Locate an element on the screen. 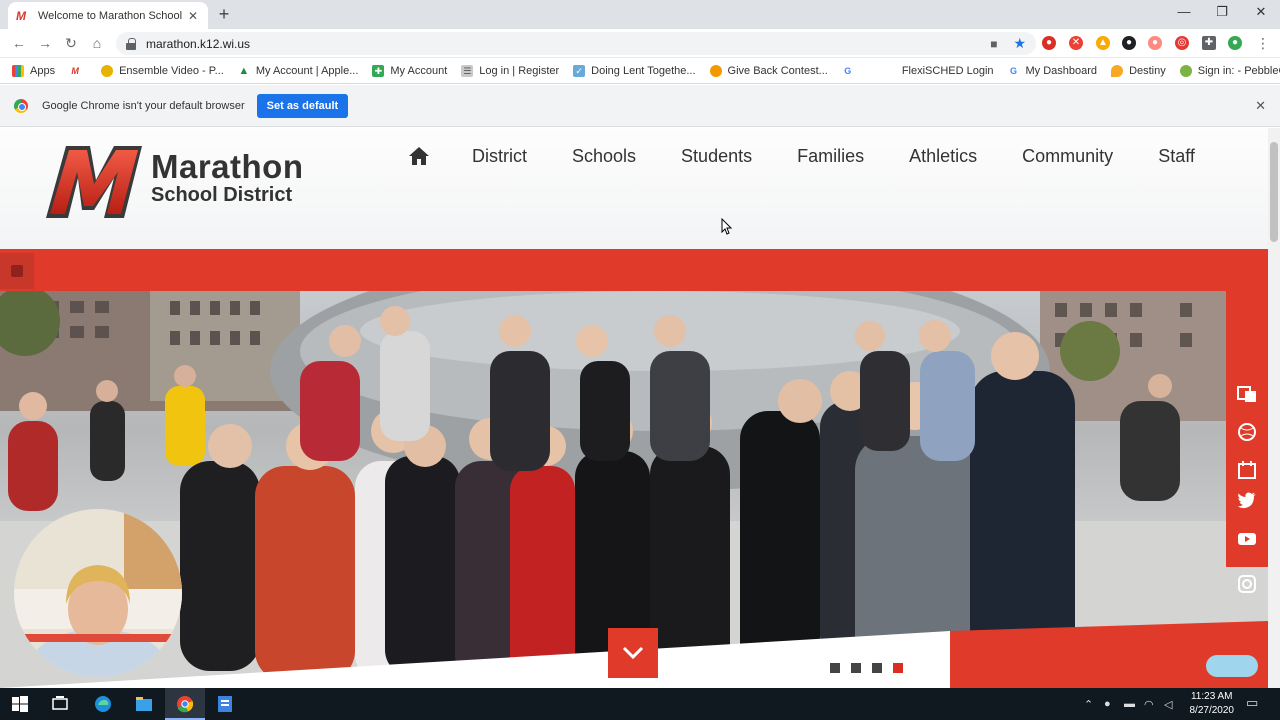  instagram-link is located at coordinates (1247, 584).